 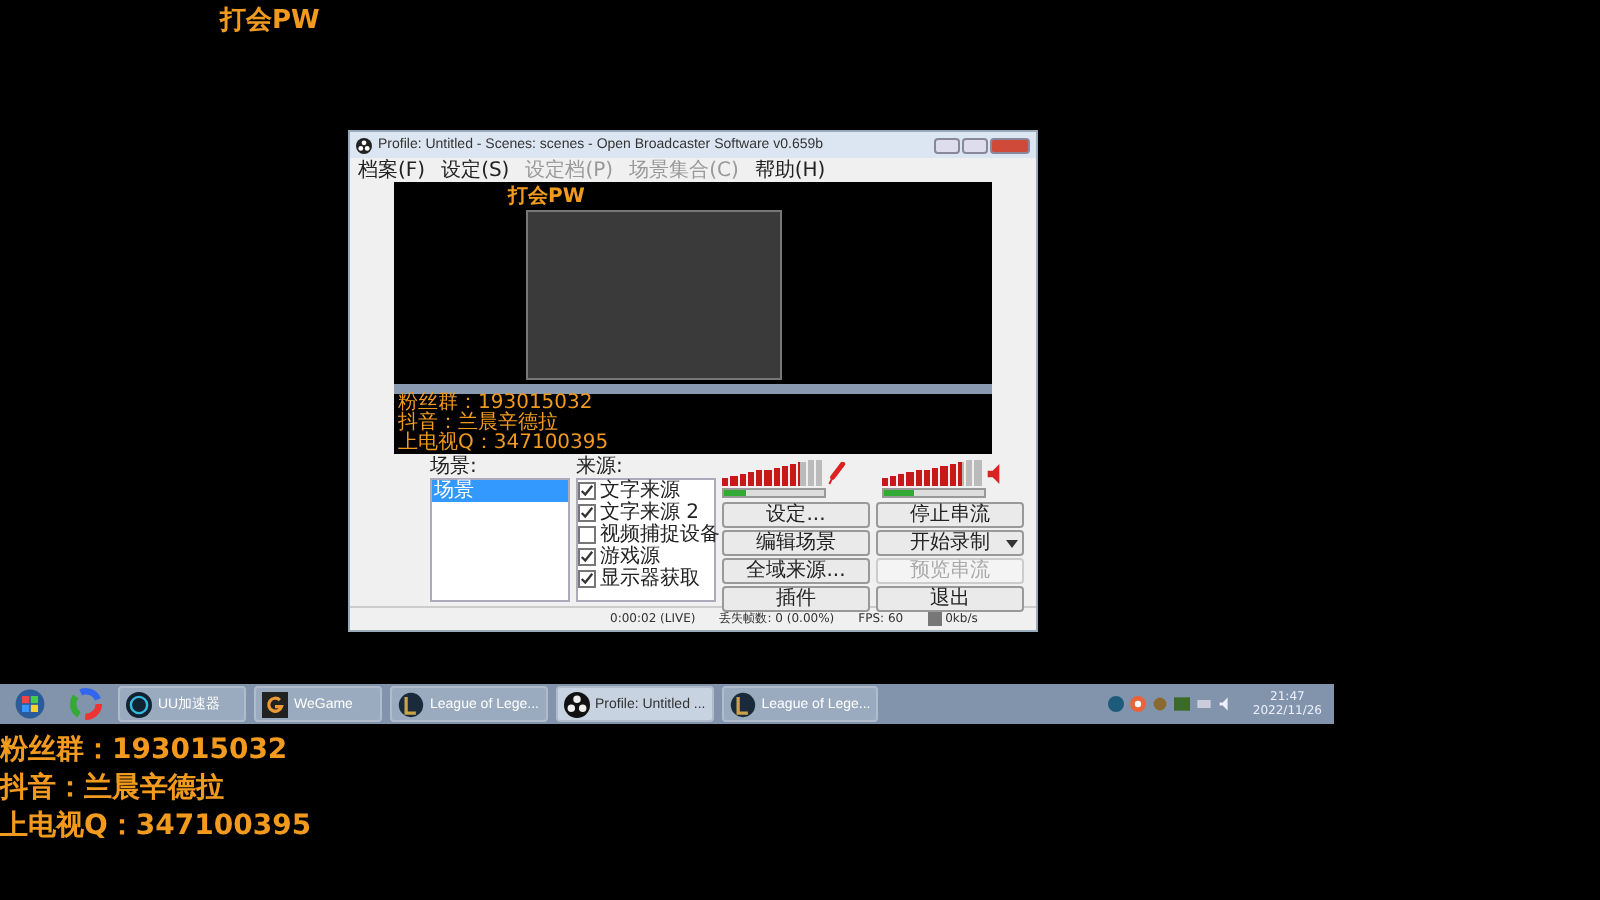 What do you see at coordinates (950, 599) in the screenshot?
I see `panel-button: 退出` at bounding box center [950, 599].